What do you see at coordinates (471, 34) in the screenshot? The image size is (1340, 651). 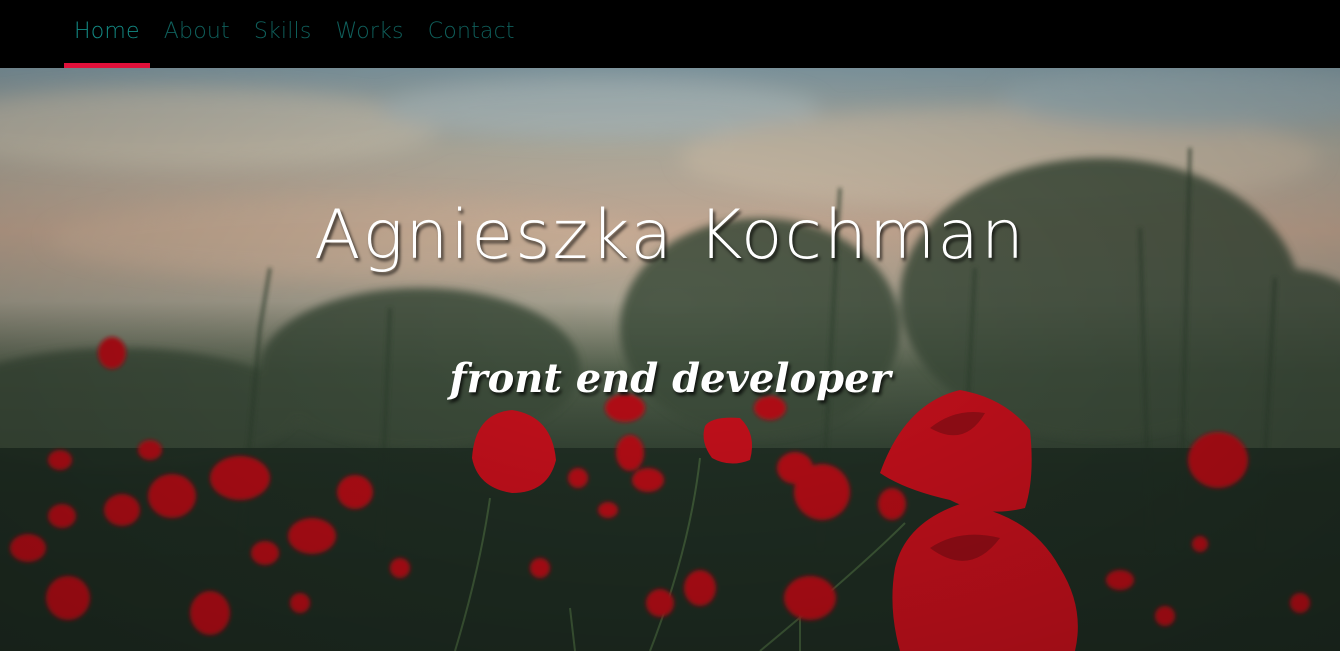 I see `nav-item-contact: Contact` at bounding box center [471, 34].